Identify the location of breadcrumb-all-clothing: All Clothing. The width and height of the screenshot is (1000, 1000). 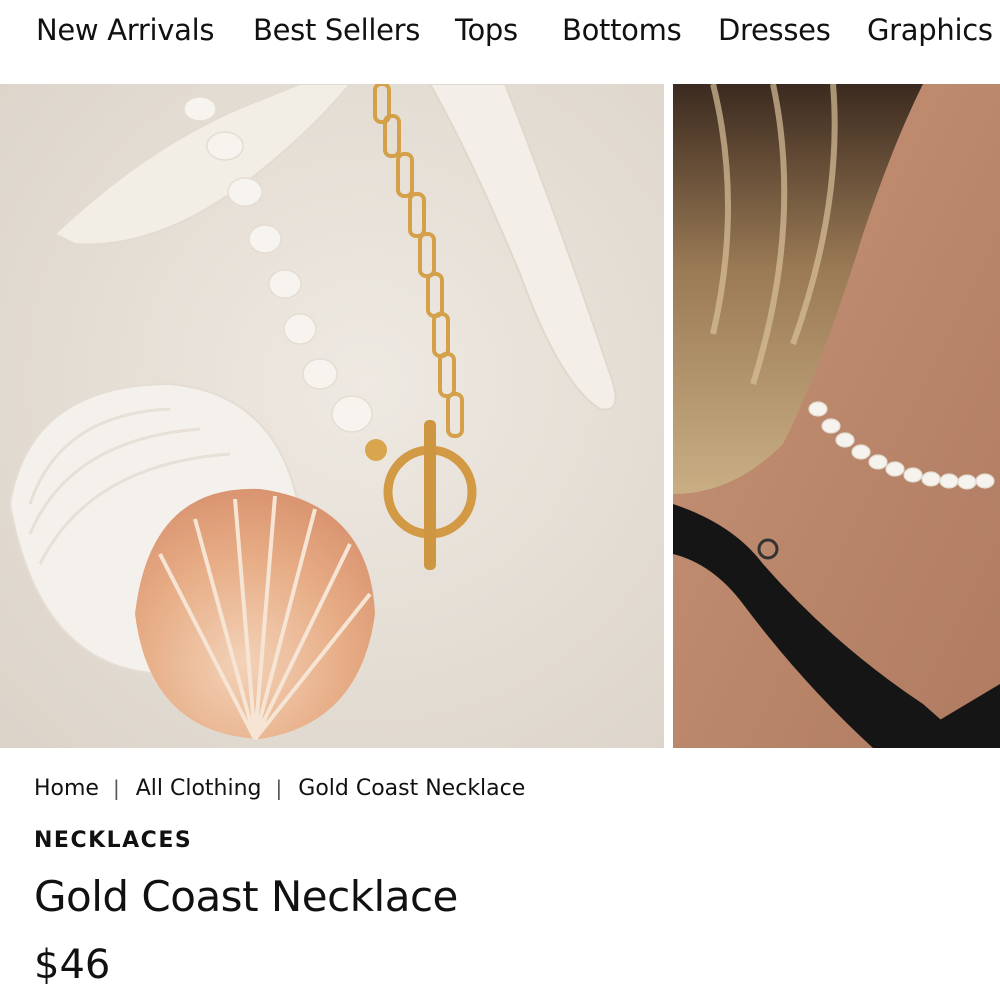
(199, 788).